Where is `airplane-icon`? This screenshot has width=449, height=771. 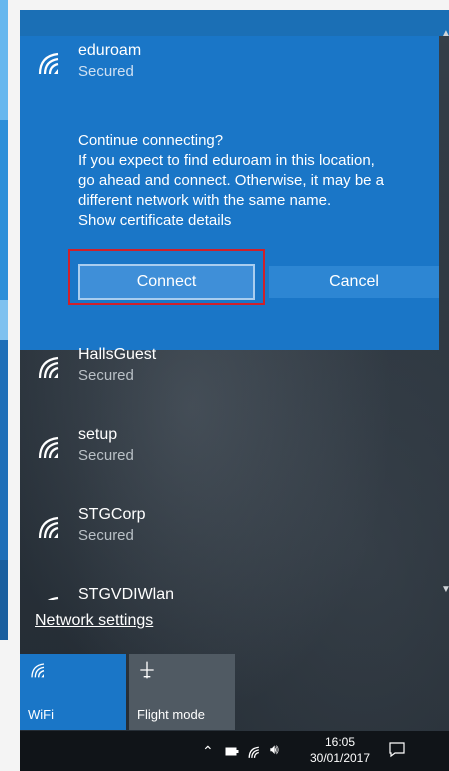
airplane-icon is located at coordinates (147, 670).